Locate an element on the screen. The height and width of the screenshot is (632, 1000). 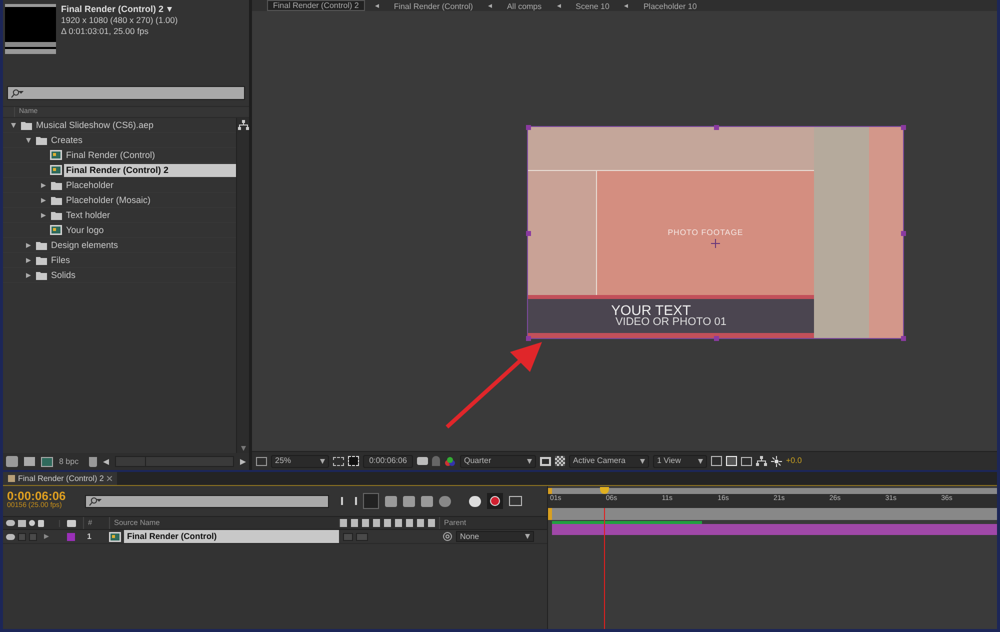
breadcrumb-tab: All comps is located at coordinates (524, 6).